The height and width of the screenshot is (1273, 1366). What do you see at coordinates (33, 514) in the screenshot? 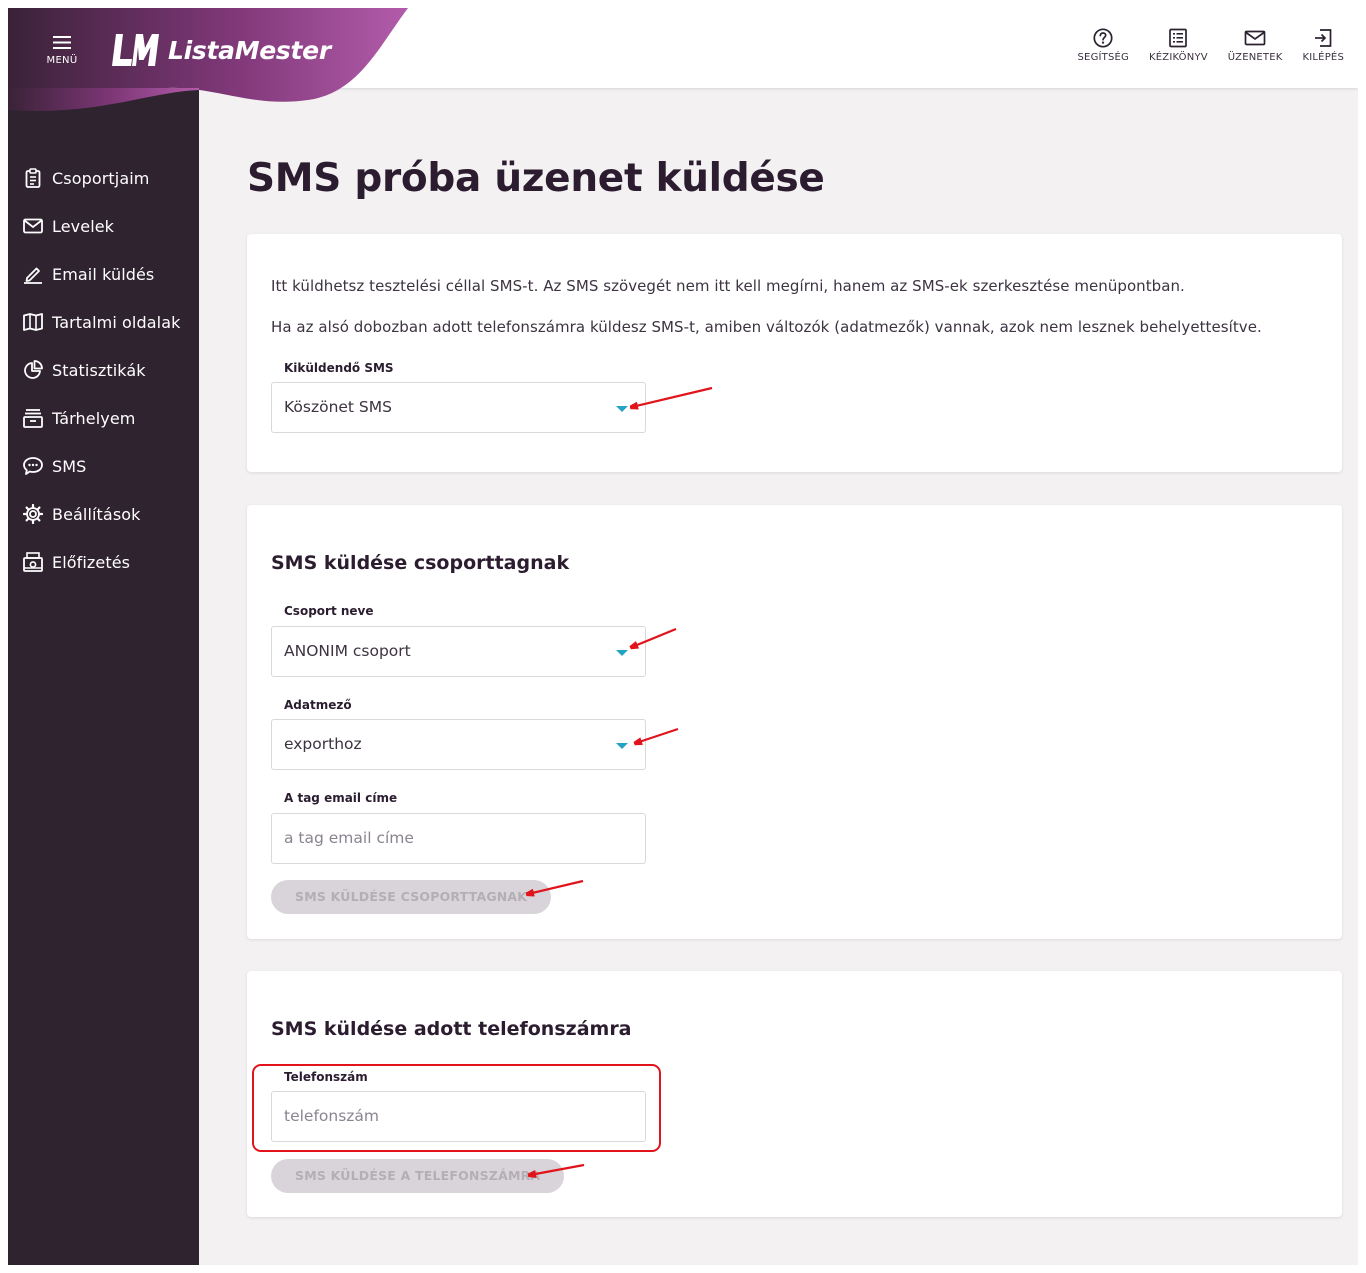
I see `gear-icon` at bounding box center [33, 514].